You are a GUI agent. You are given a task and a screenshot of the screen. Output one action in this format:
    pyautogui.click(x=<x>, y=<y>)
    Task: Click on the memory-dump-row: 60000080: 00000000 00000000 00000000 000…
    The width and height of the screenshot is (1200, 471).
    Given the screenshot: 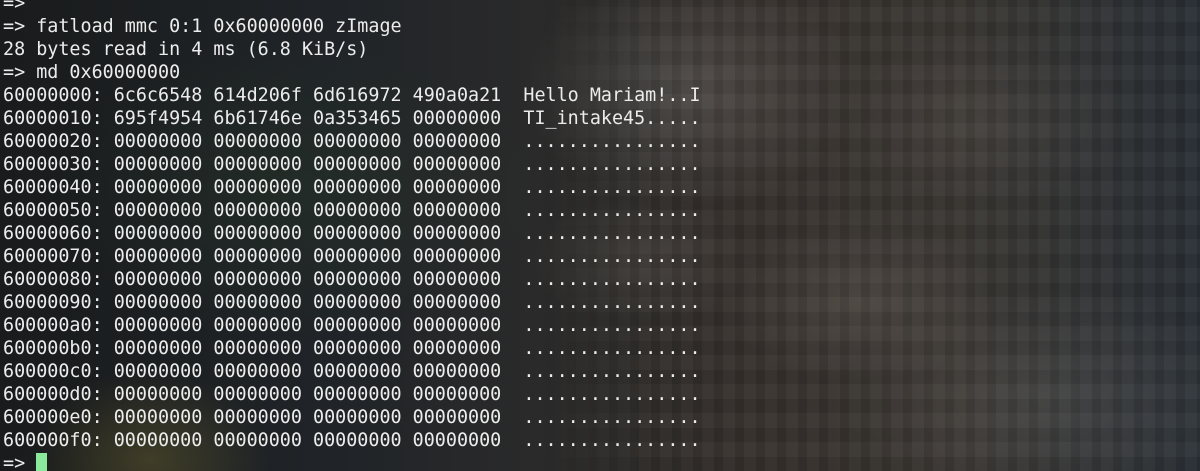 What is the action you would take?
    pyautogui.click(x=352, y=279)
    